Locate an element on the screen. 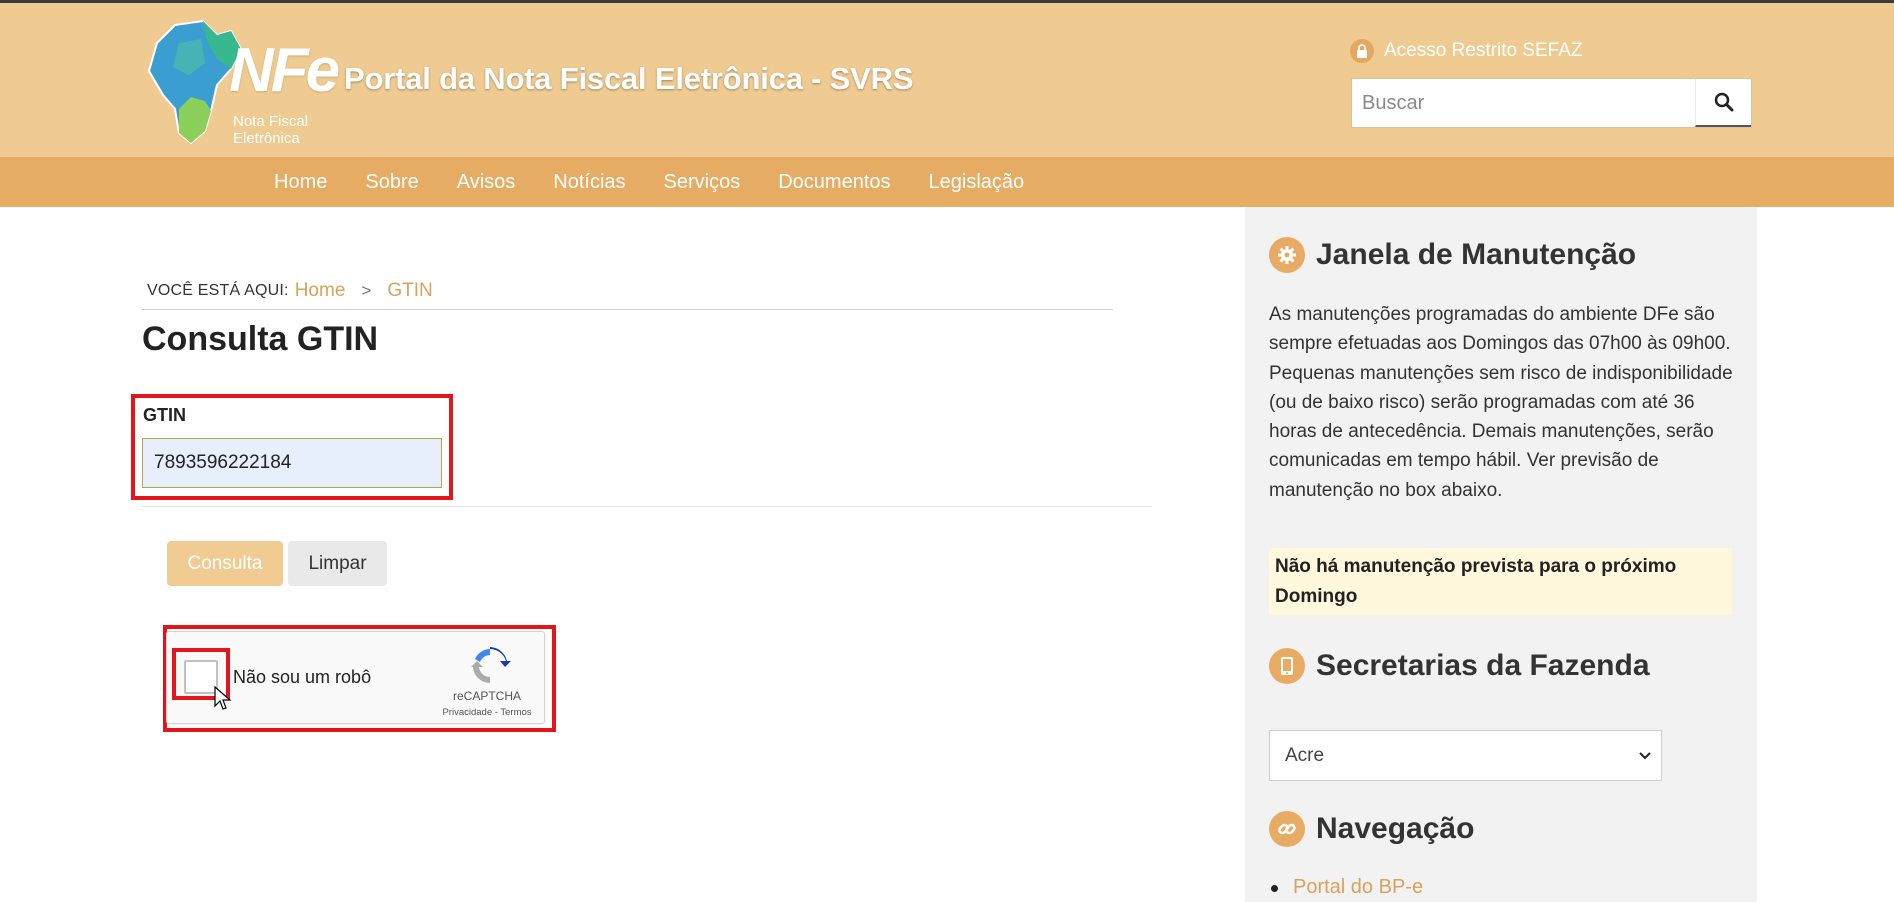 The image size is (1894, 902). breadcrumb-current: GTIN is located at coordinates (410, 290).